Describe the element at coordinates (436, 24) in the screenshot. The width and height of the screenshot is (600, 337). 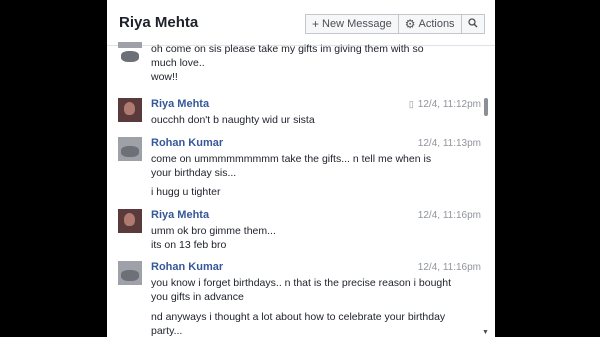
I see `actions-label: Actions` at that location.